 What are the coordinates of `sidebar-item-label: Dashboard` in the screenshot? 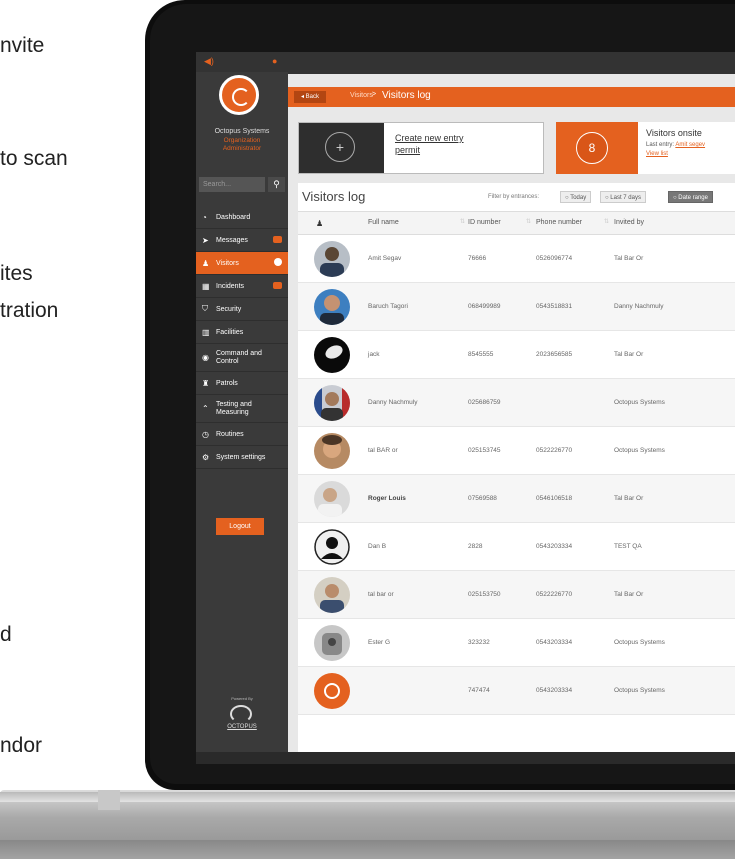 It's located at (233, 217).